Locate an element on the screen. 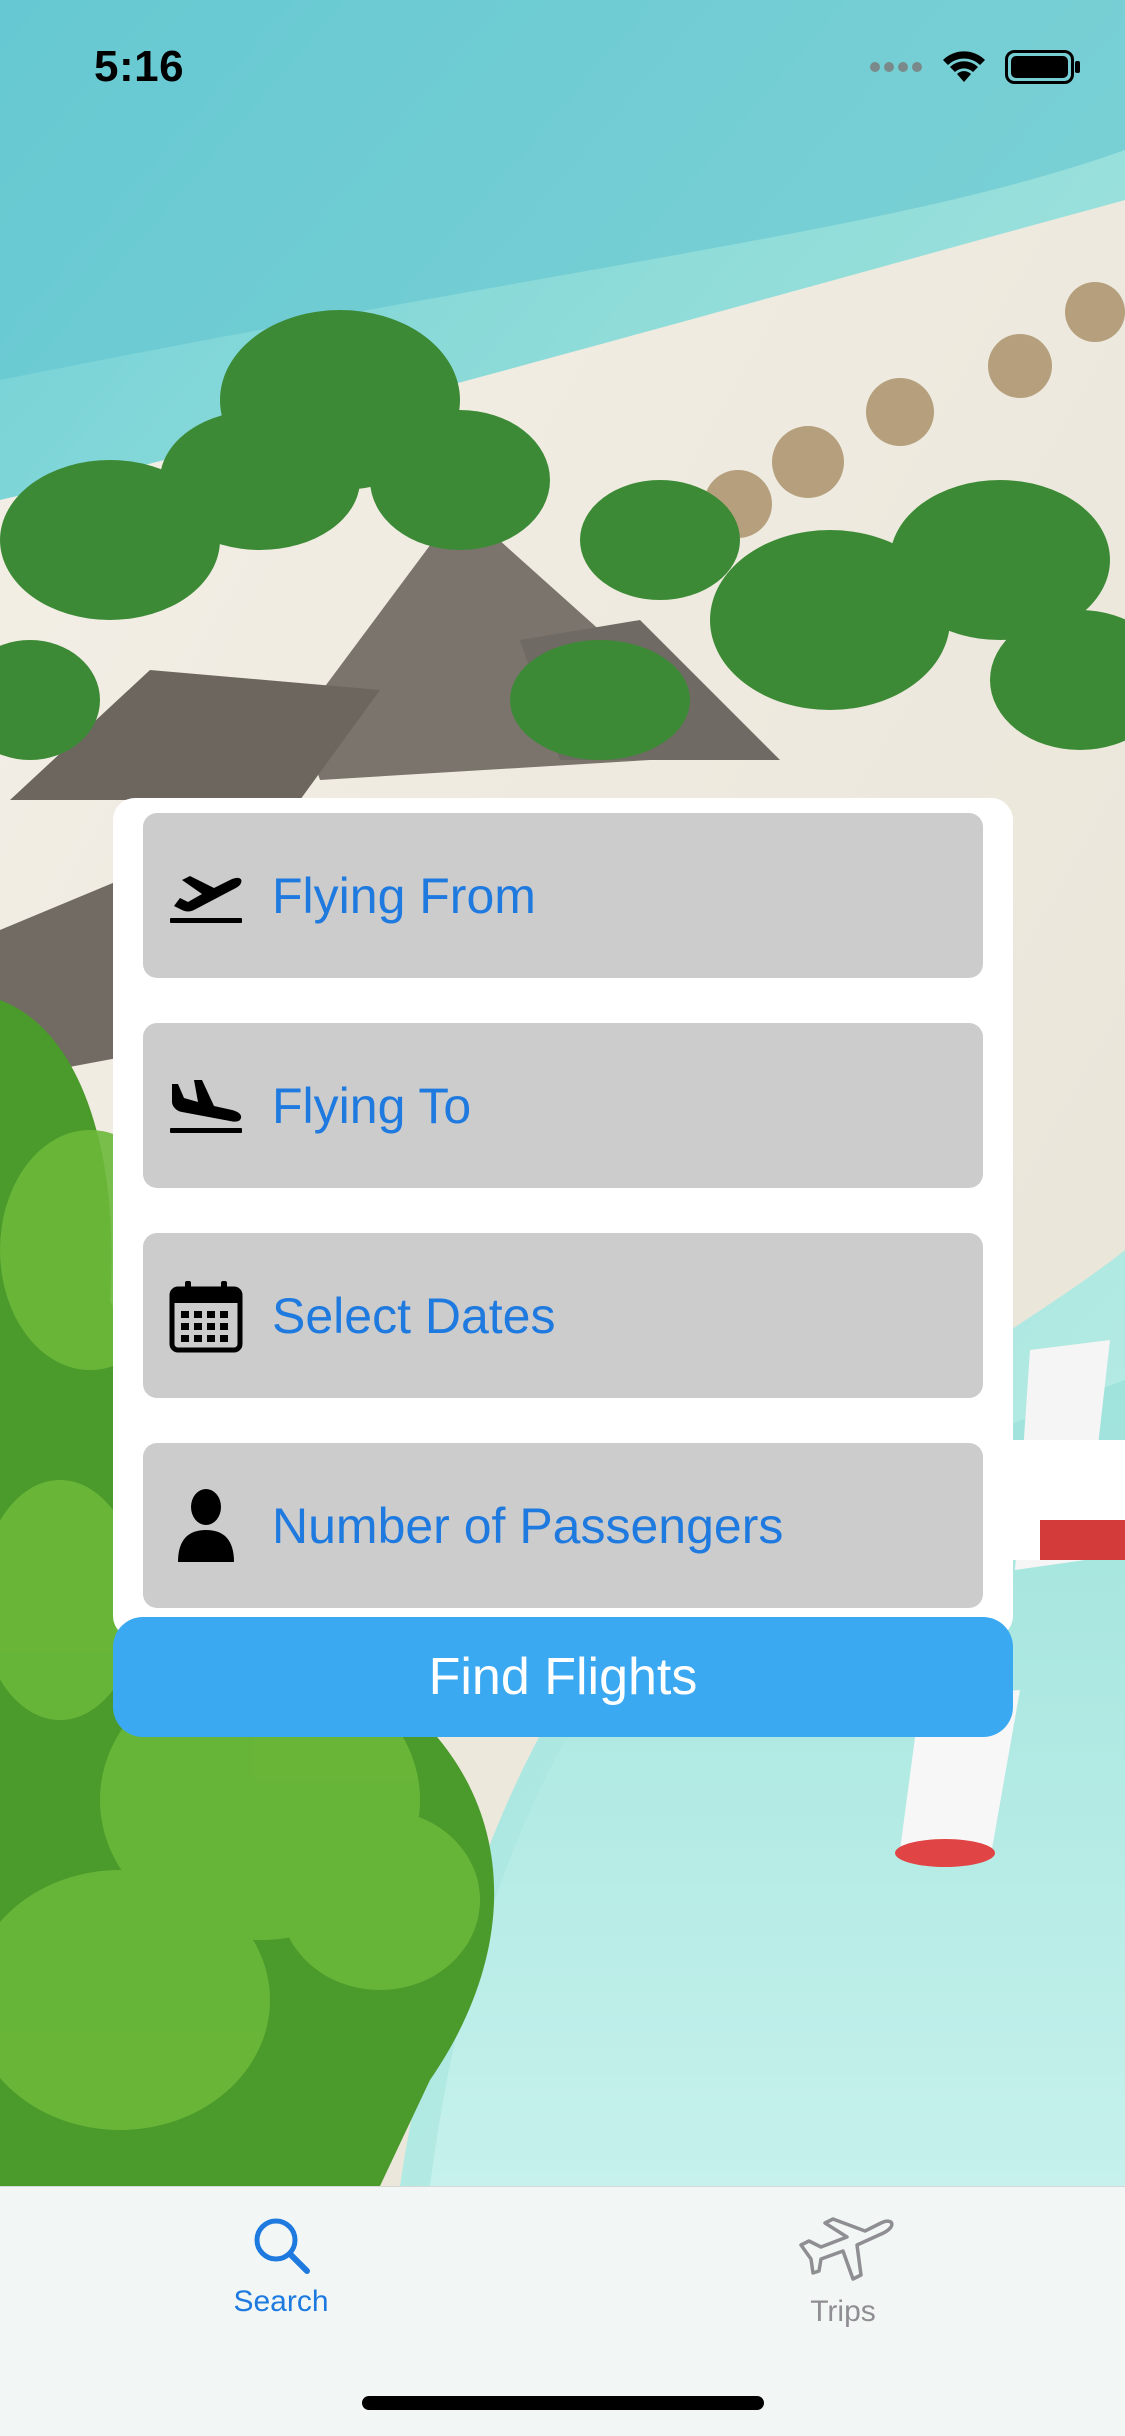 The height and width of the screenshot is (2436, 1125). search-icon is located at coordinates (282, 2246).